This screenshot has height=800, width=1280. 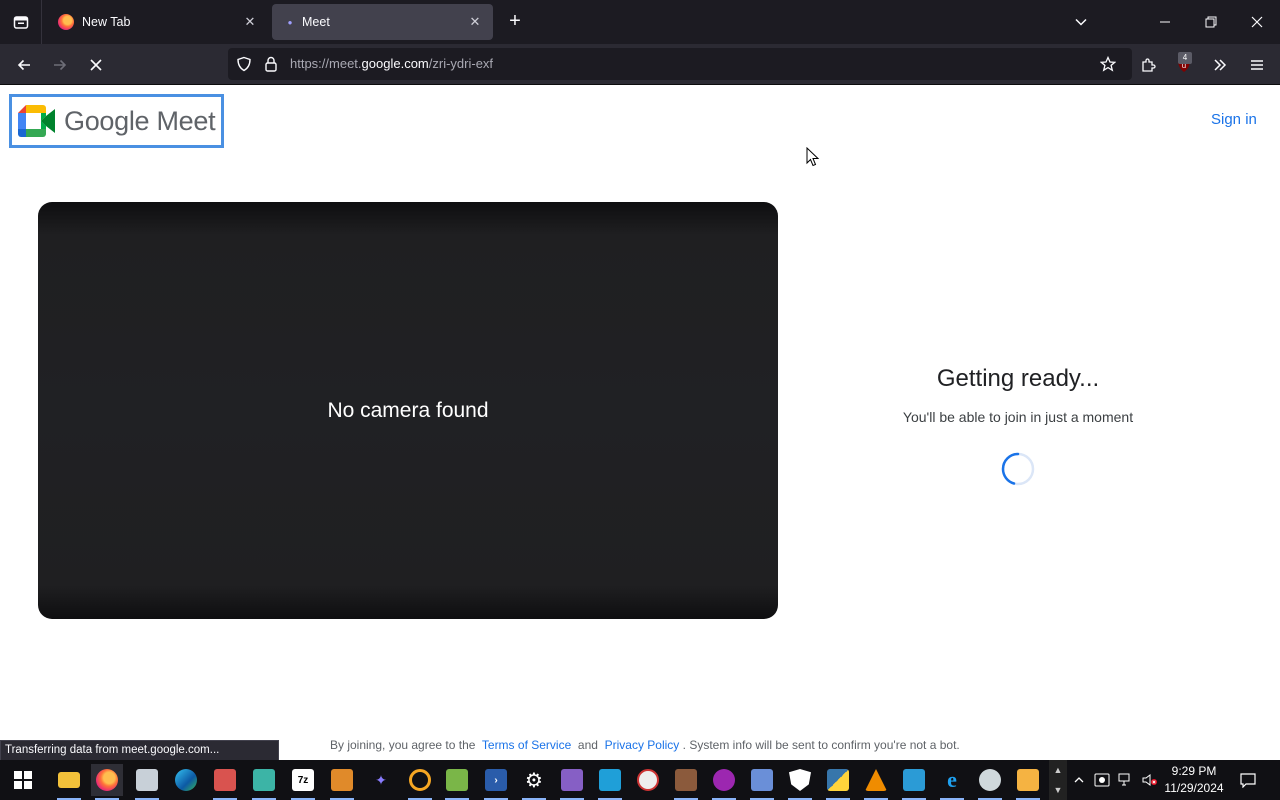 I want to click on network-icon, so click(x=1126, y=780).